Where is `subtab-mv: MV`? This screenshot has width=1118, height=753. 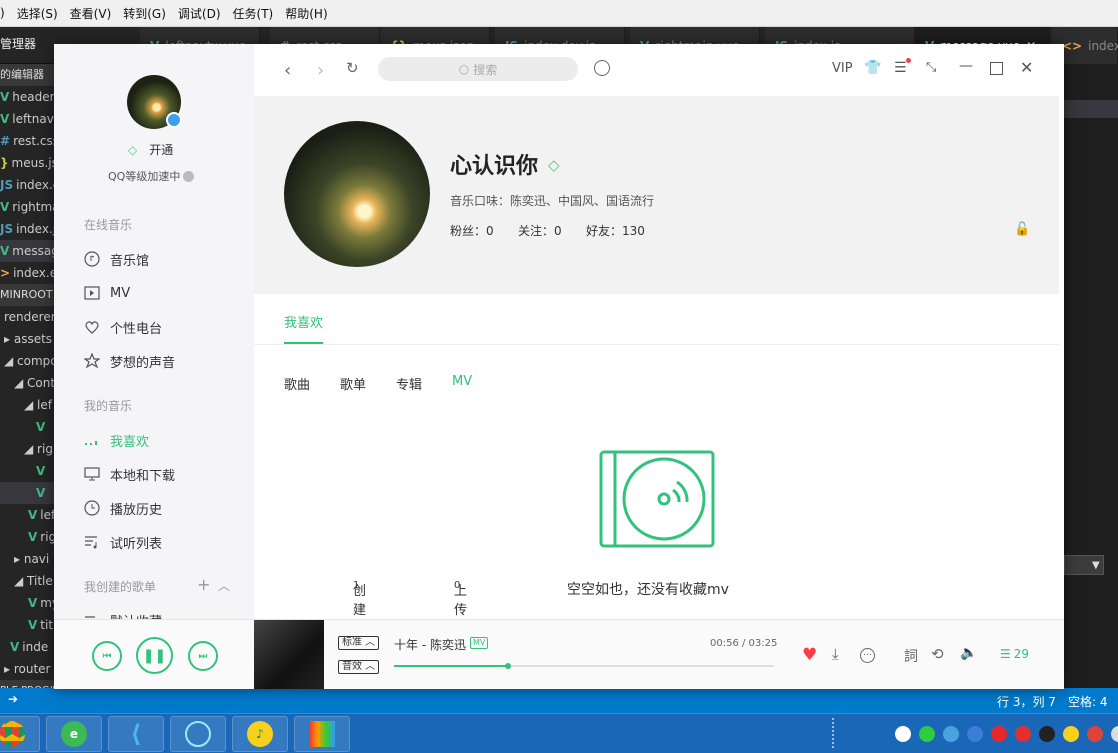
subtab-mv: MV is located at coordinates (462, 381).